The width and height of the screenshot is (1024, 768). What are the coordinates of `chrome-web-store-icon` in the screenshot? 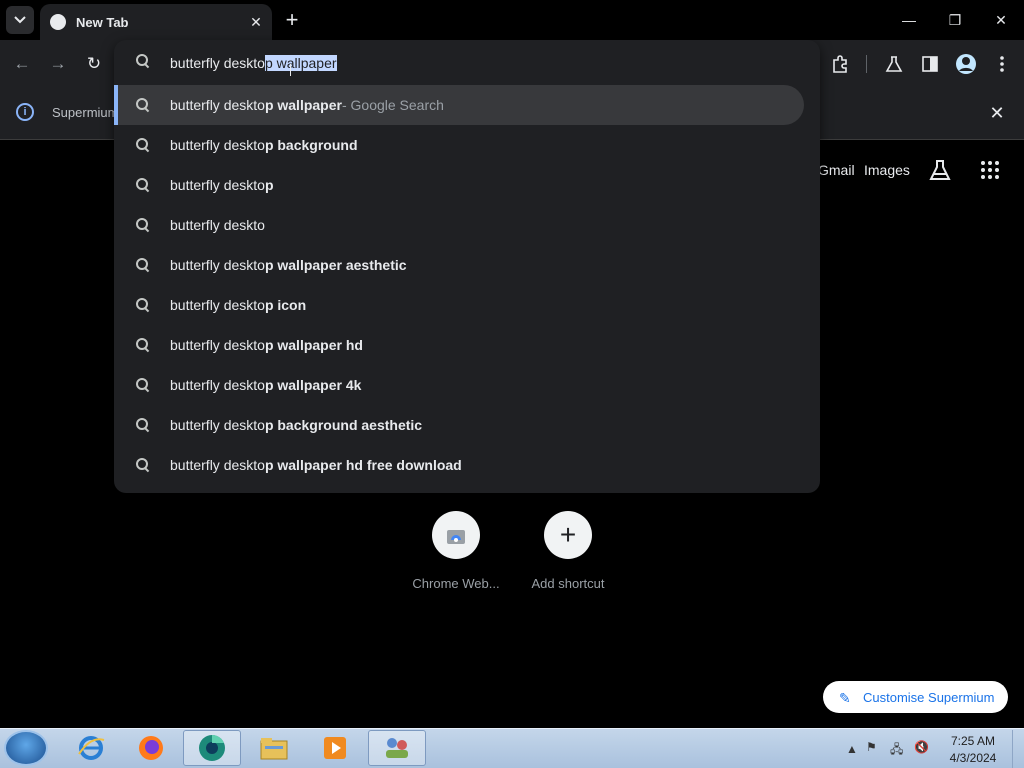 It's located at (456, 537).